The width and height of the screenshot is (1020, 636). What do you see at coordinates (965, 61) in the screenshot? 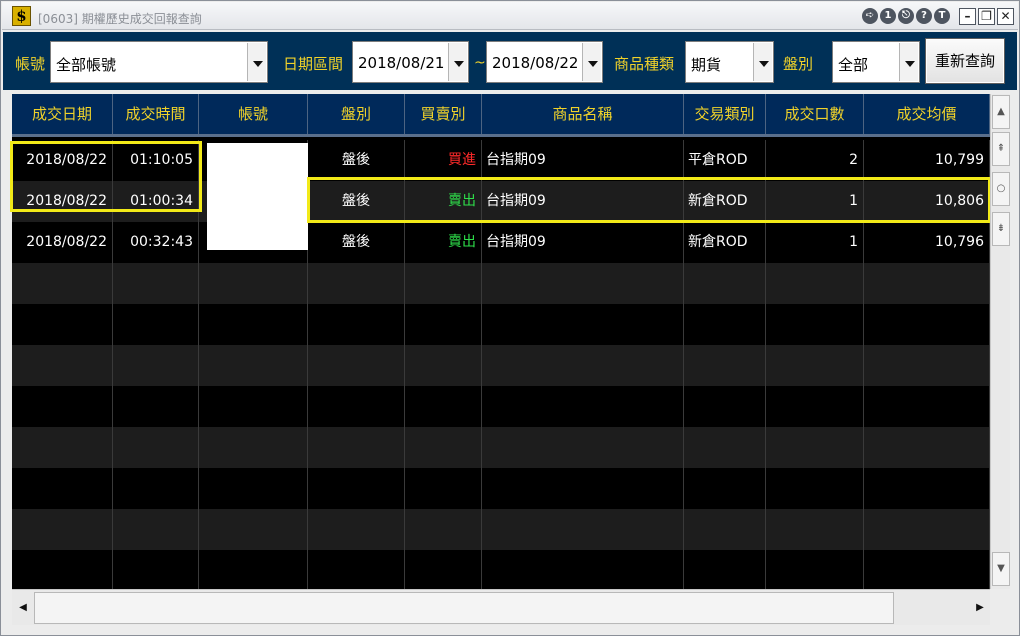
I see `requery-button: 重新查詢` at bounding box center [965, 61].